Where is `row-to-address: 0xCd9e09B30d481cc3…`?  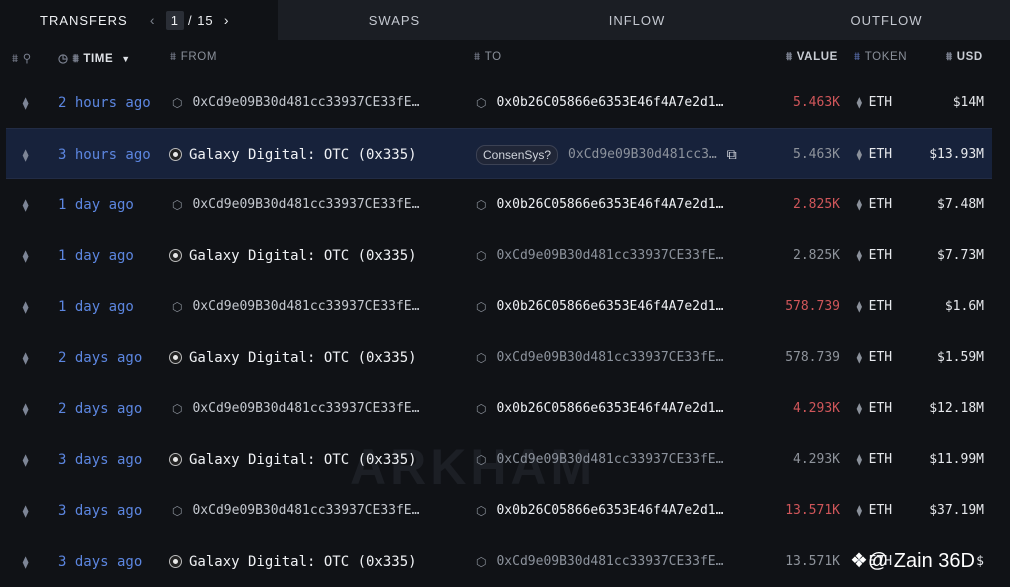 row-to-address: 0xCd9e09B30d481cc3… is located at coordinates (642, 154).